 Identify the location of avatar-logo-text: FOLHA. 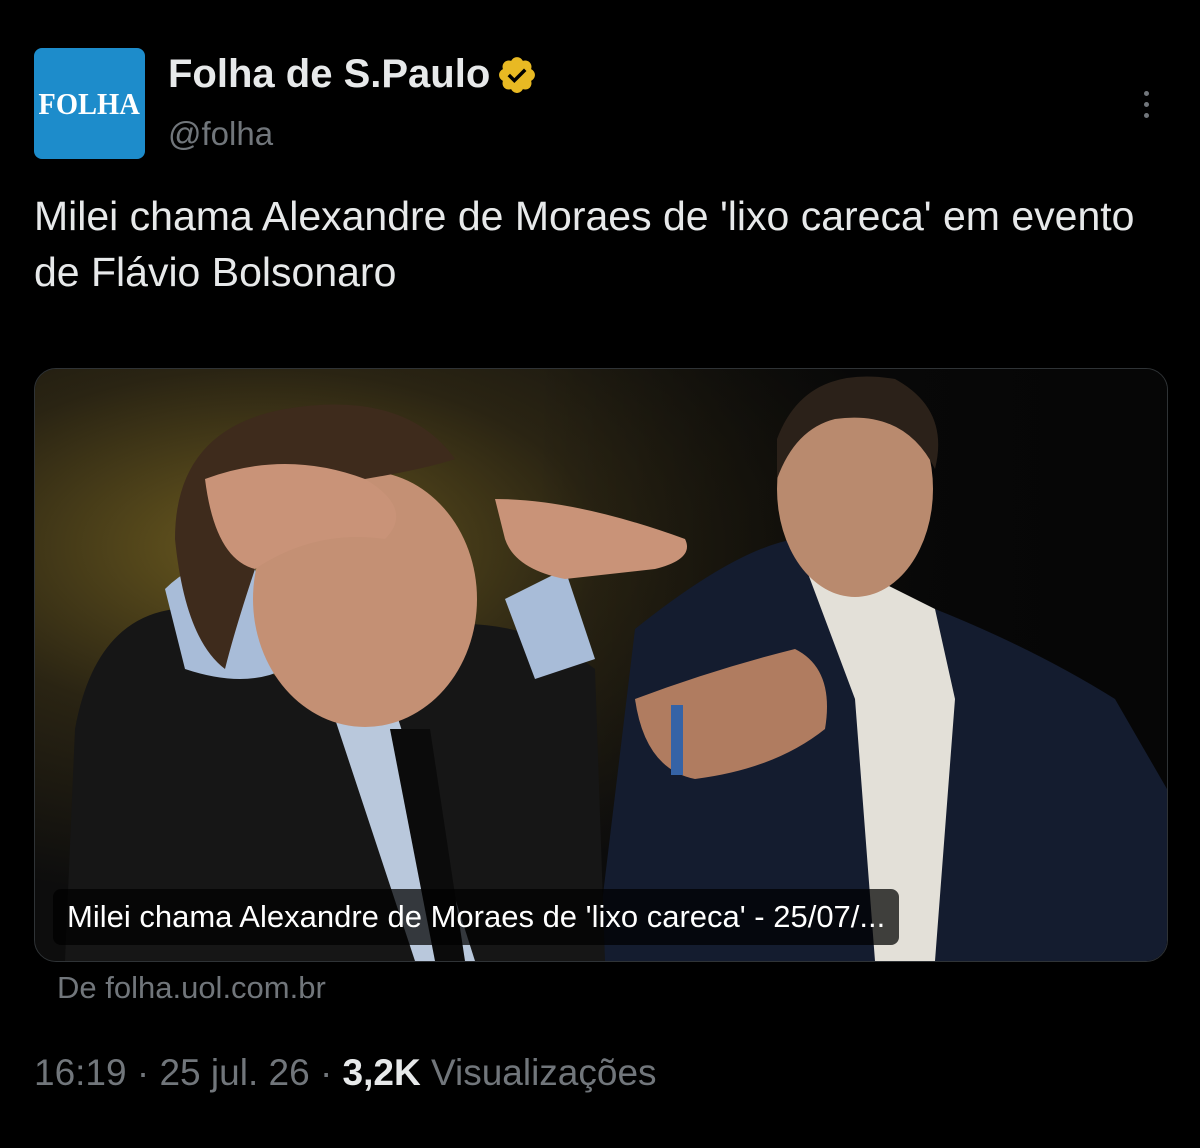
(89, 103).